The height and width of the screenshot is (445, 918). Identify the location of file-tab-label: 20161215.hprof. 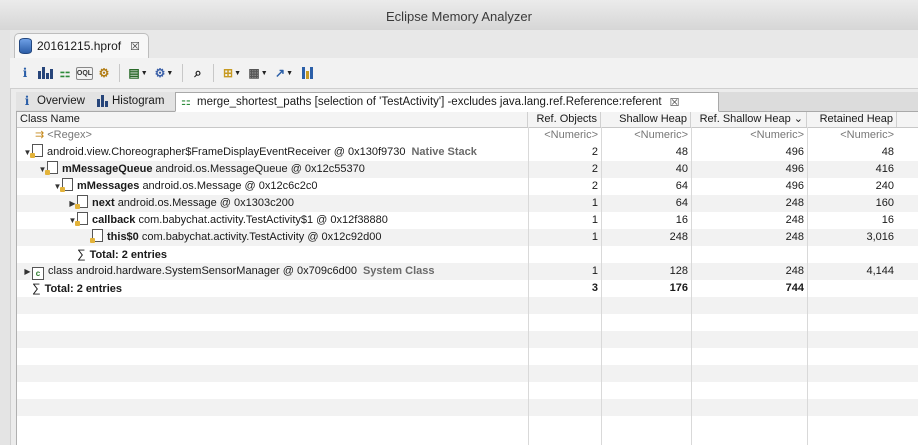
(79, 46).